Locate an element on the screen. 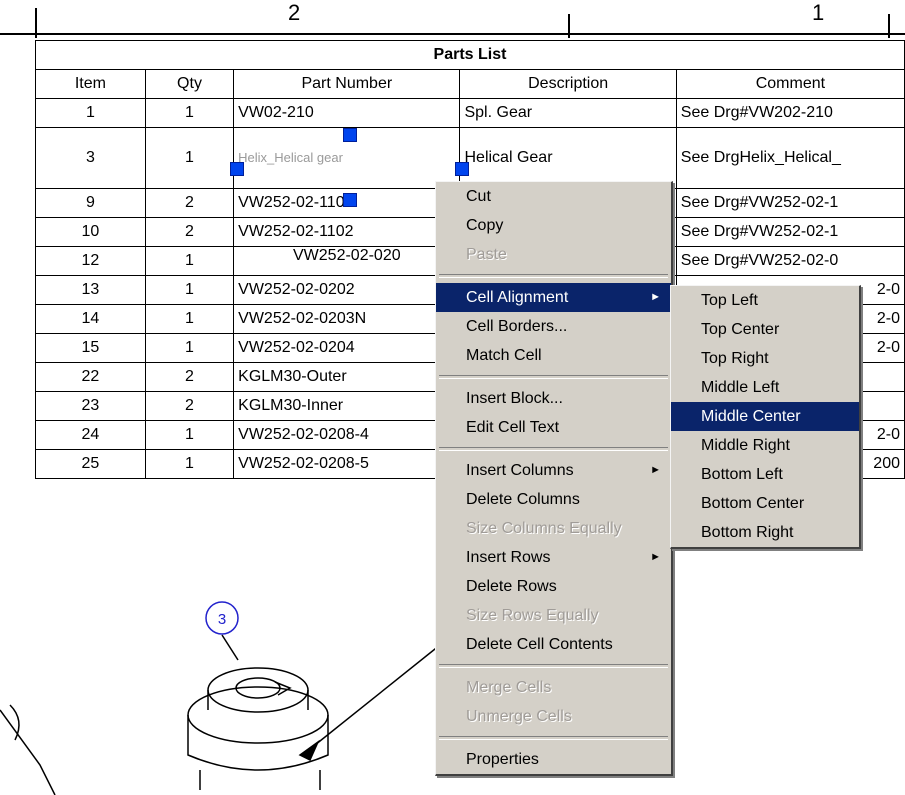 This screenshot has height=795, width=905. menu-item-edit-cell-text: Edit Cell Text is located at coordinates (553, 427).